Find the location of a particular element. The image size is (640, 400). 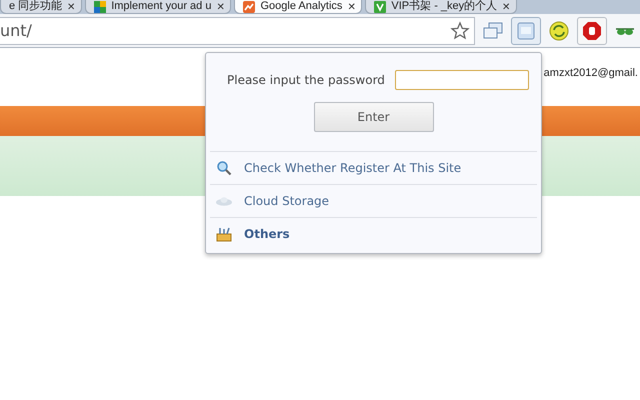

menu-item: Check Whether Register At This Site is located at coordinates (353, 168).